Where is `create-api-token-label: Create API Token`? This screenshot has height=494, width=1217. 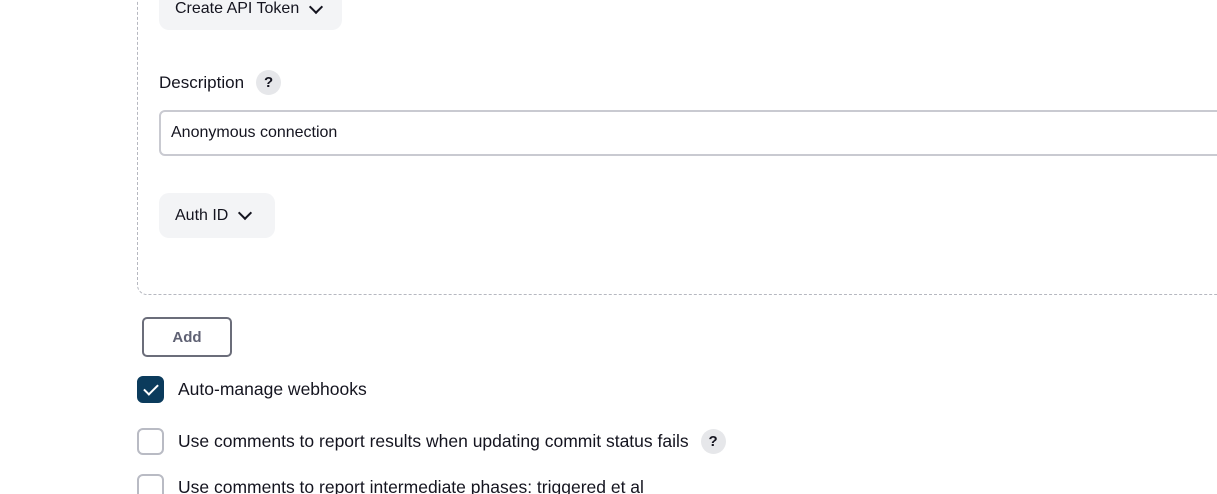
create-api-token-label: Create API Token is located at coordinates (237, 8).